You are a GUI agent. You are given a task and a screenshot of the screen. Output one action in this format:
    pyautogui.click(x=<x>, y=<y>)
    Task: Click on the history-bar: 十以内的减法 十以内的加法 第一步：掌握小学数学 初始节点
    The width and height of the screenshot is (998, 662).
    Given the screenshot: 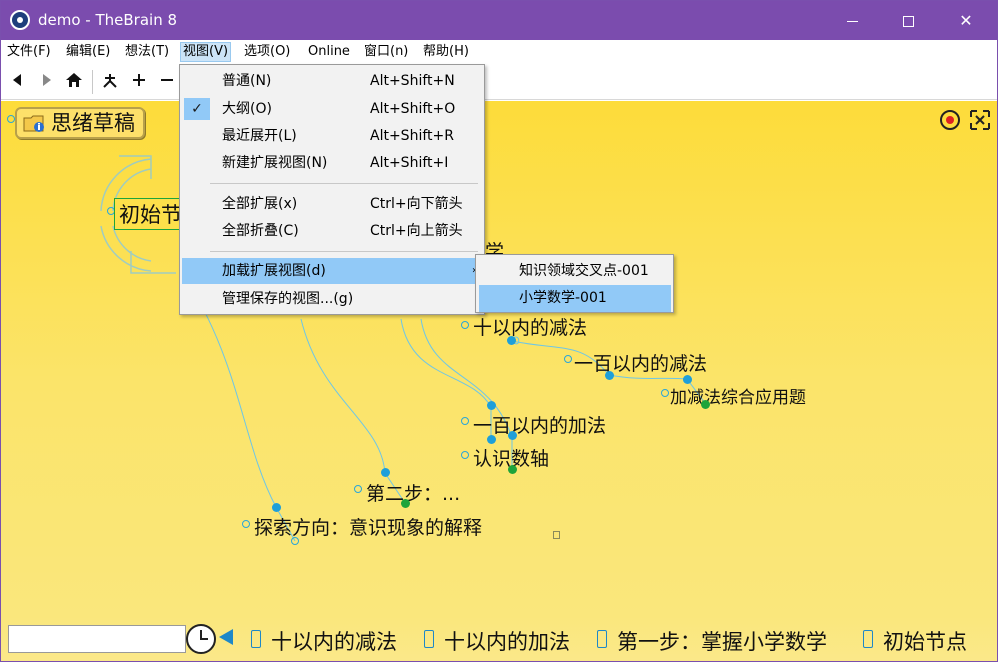 What is the action you would take?
    pyautogui.click(x=499, y=638)
    